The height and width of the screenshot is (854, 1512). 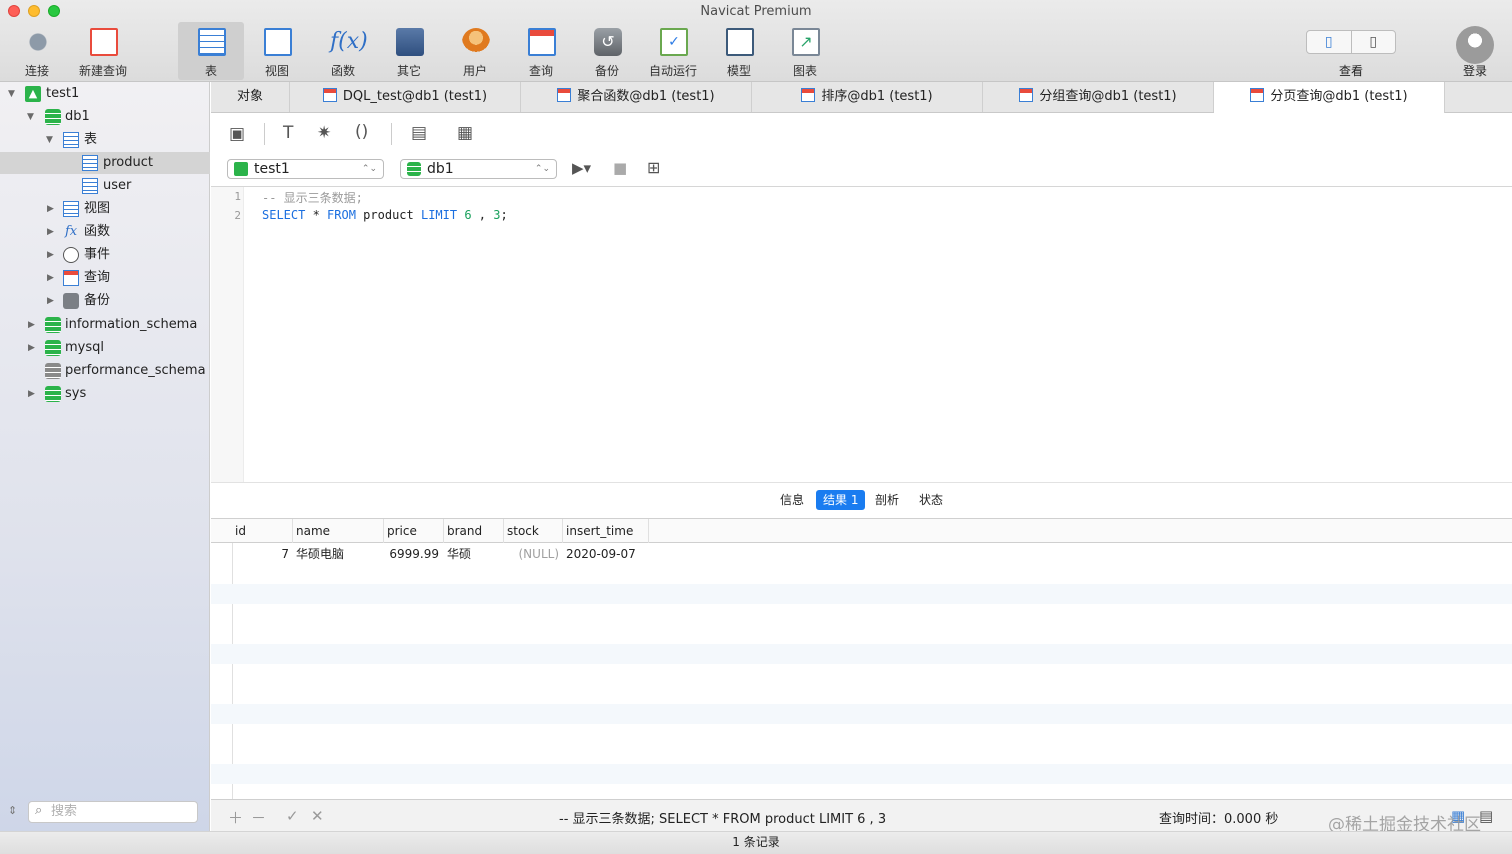 I want to click on database-select: db1 ⌃⌄, so click(x=478, y=169).